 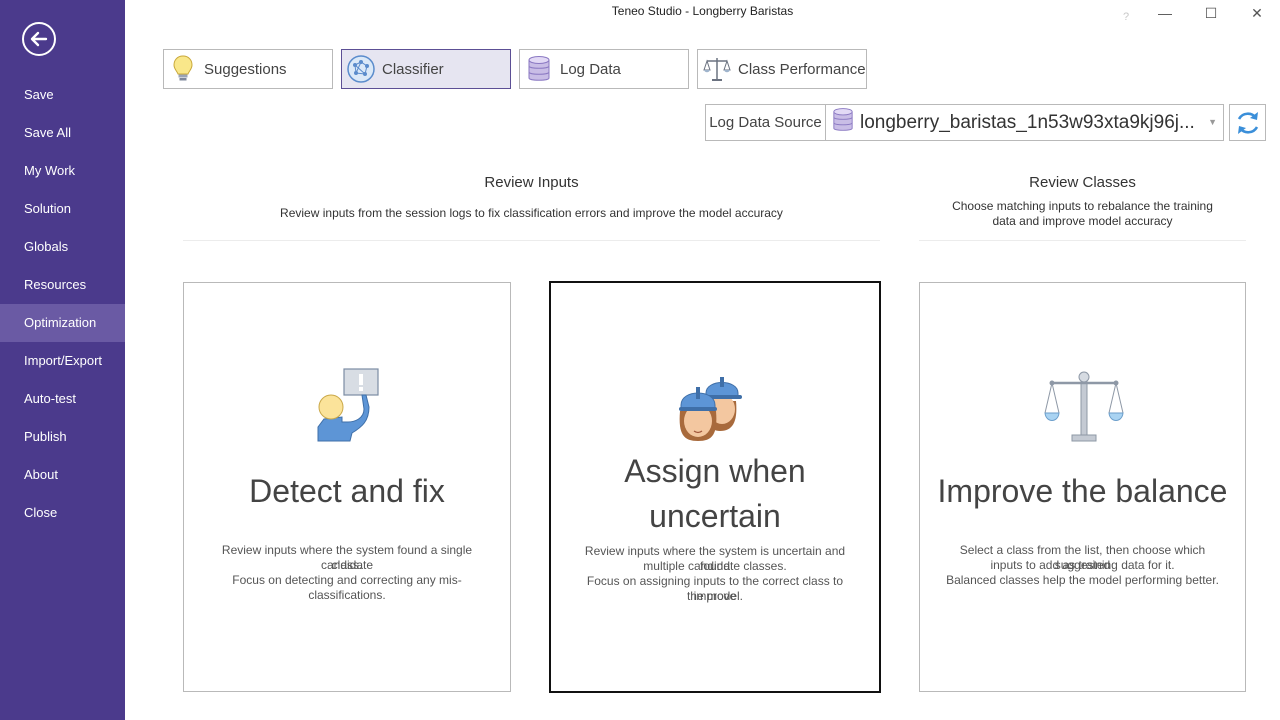 I want to click on minimize-button: —, so click(x=1165, y=13).